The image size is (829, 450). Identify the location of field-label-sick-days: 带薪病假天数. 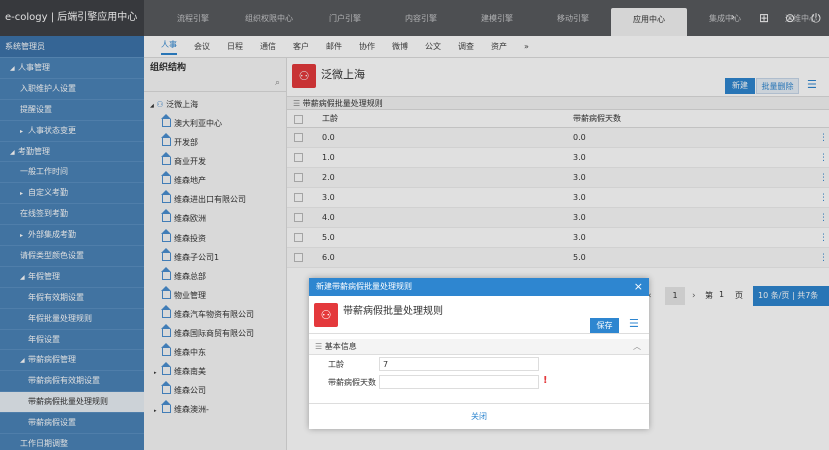
(352, 382).